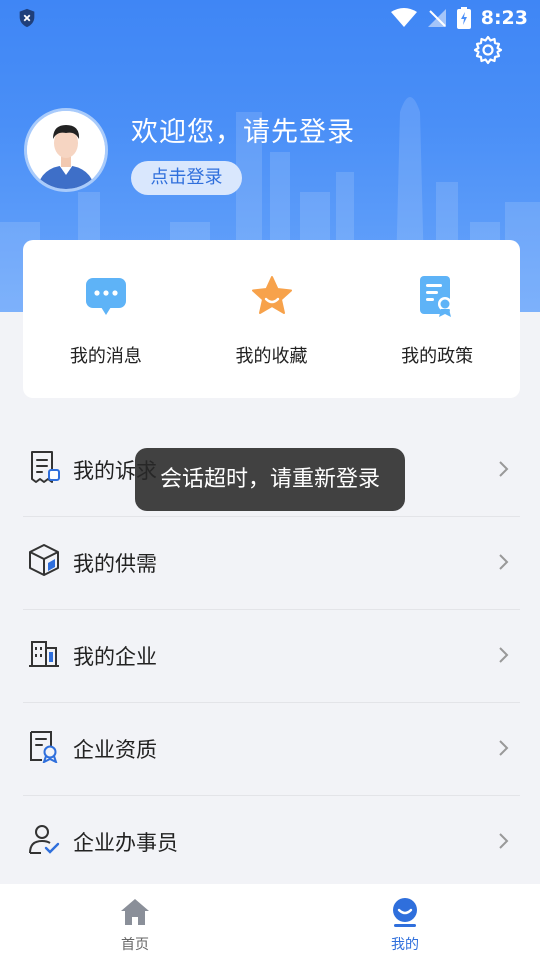 Image resolution: width=540 pixels, height=960 pixels. I want to click on quick-item-messages: 我的消息, so click(106, 319).